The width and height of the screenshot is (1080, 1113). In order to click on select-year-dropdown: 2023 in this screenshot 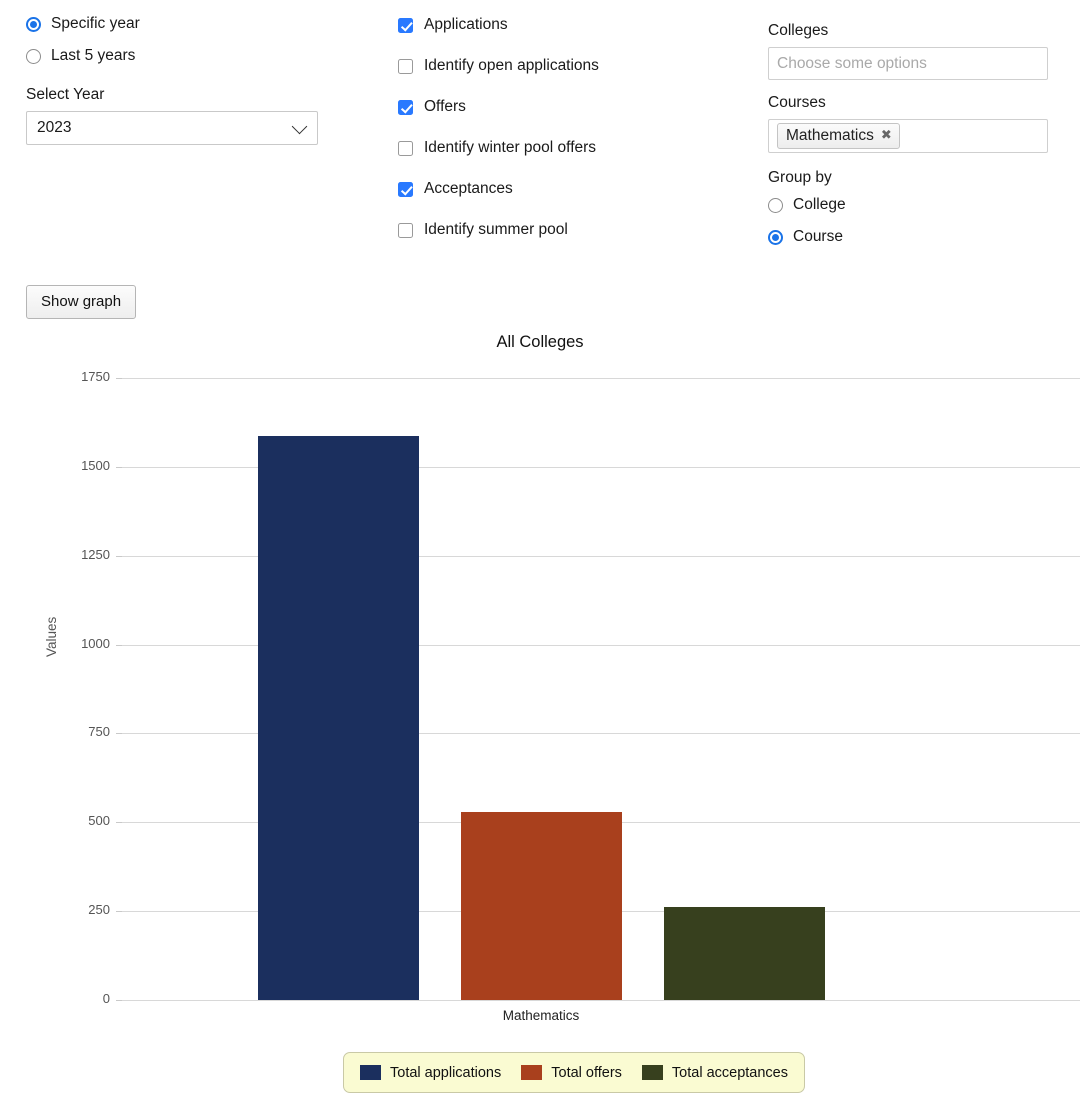, I will do `click(172, 128)`.